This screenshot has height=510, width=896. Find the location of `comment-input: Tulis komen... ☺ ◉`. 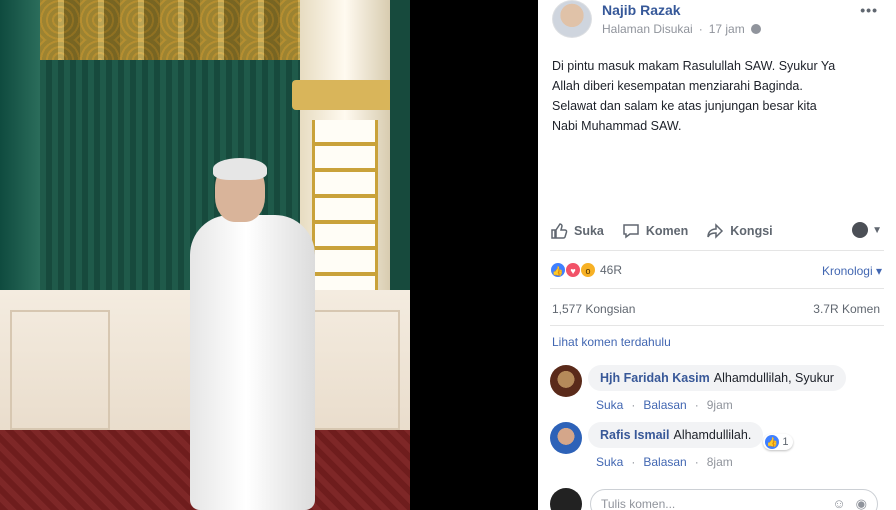

comment-input: Tulis komen... ☺ ◉ is located at coordinates (734, 499).